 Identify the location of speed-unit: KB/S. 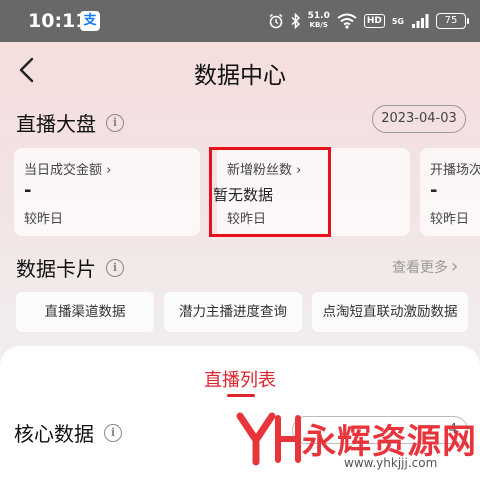
(318, 25).